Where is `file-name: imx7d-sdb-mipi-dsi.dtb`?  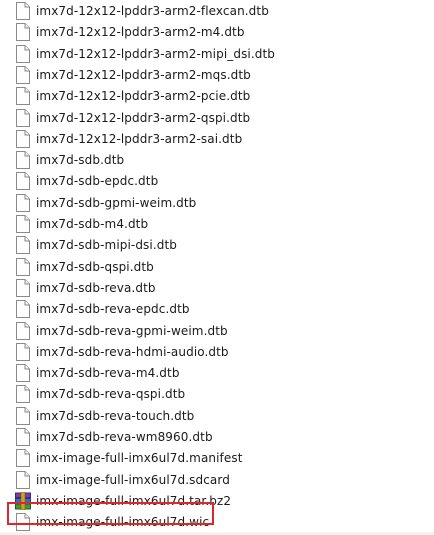 file-name: imx7d-sdb-mipi-dsi.dtb is located at coordinates (106, 245).